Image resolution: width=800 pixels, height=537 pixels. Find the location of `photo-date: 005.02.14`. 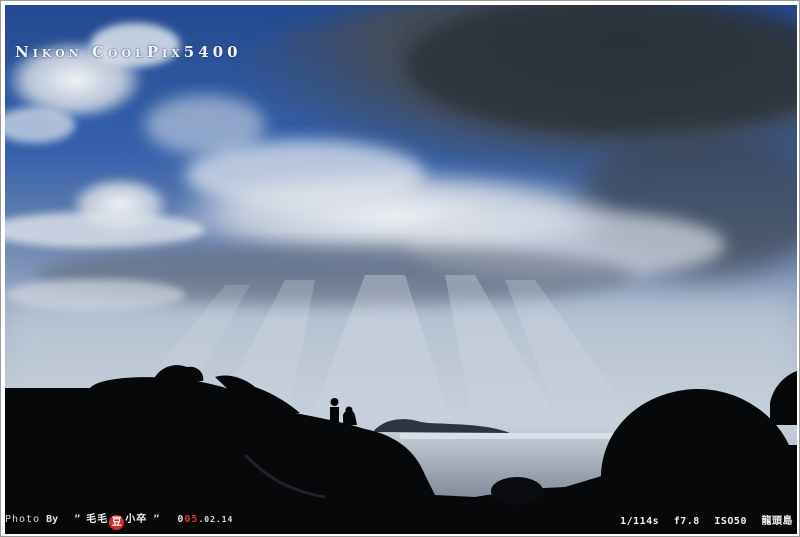

photo-date: 005.02.14 is located at coordinates (205, 519).